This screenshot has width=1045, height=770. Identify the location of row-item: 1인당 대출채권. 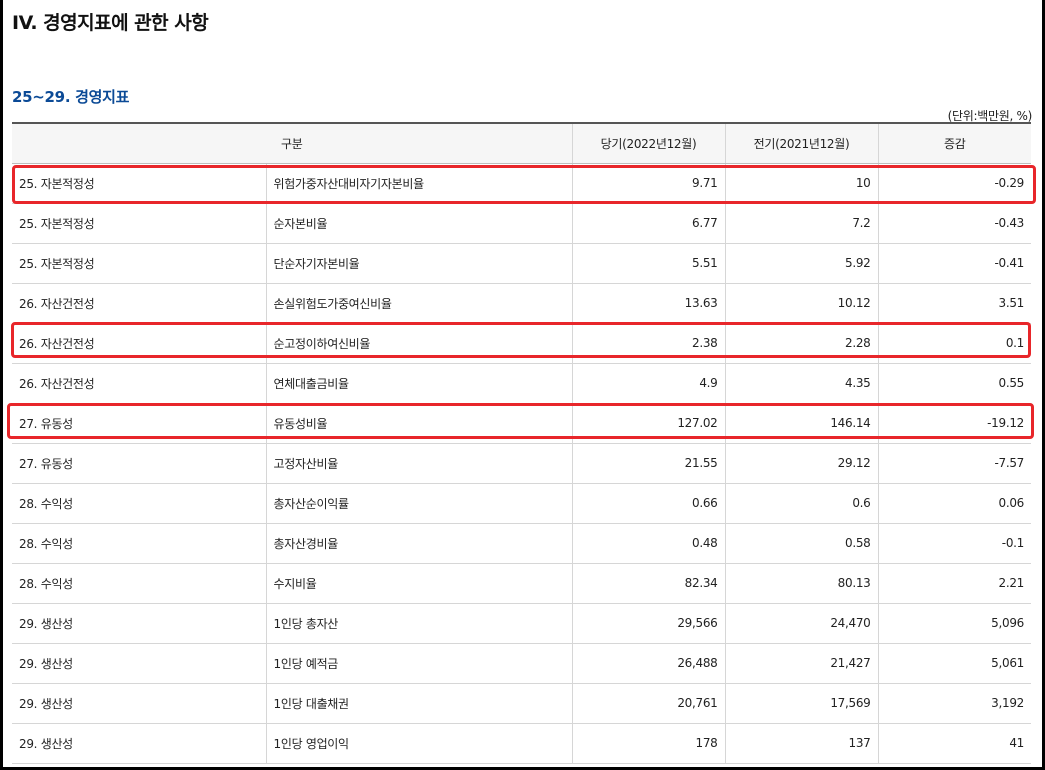
(419, 703).